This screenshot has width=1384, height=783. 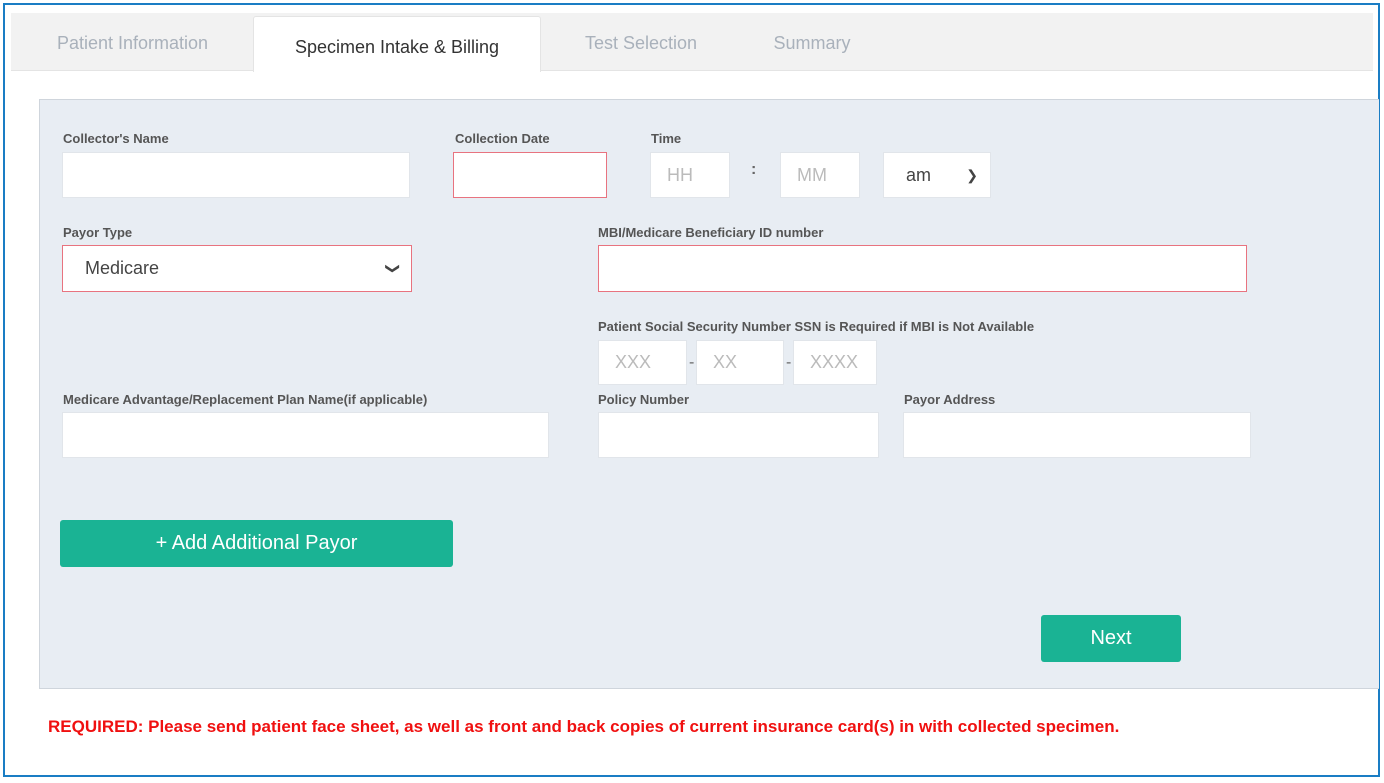 What do you see at coordinates (132, 42) in the screenshot?
I see `tab-patient-information: Patient Information` at bounding box center [132, 42].